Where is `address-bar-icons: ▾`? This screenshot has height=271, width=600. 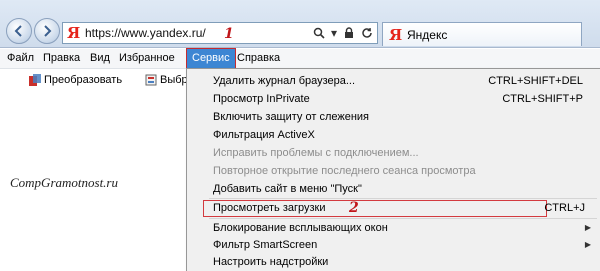 address-bar-icons: ▾ is located at coordinates (343, 33).